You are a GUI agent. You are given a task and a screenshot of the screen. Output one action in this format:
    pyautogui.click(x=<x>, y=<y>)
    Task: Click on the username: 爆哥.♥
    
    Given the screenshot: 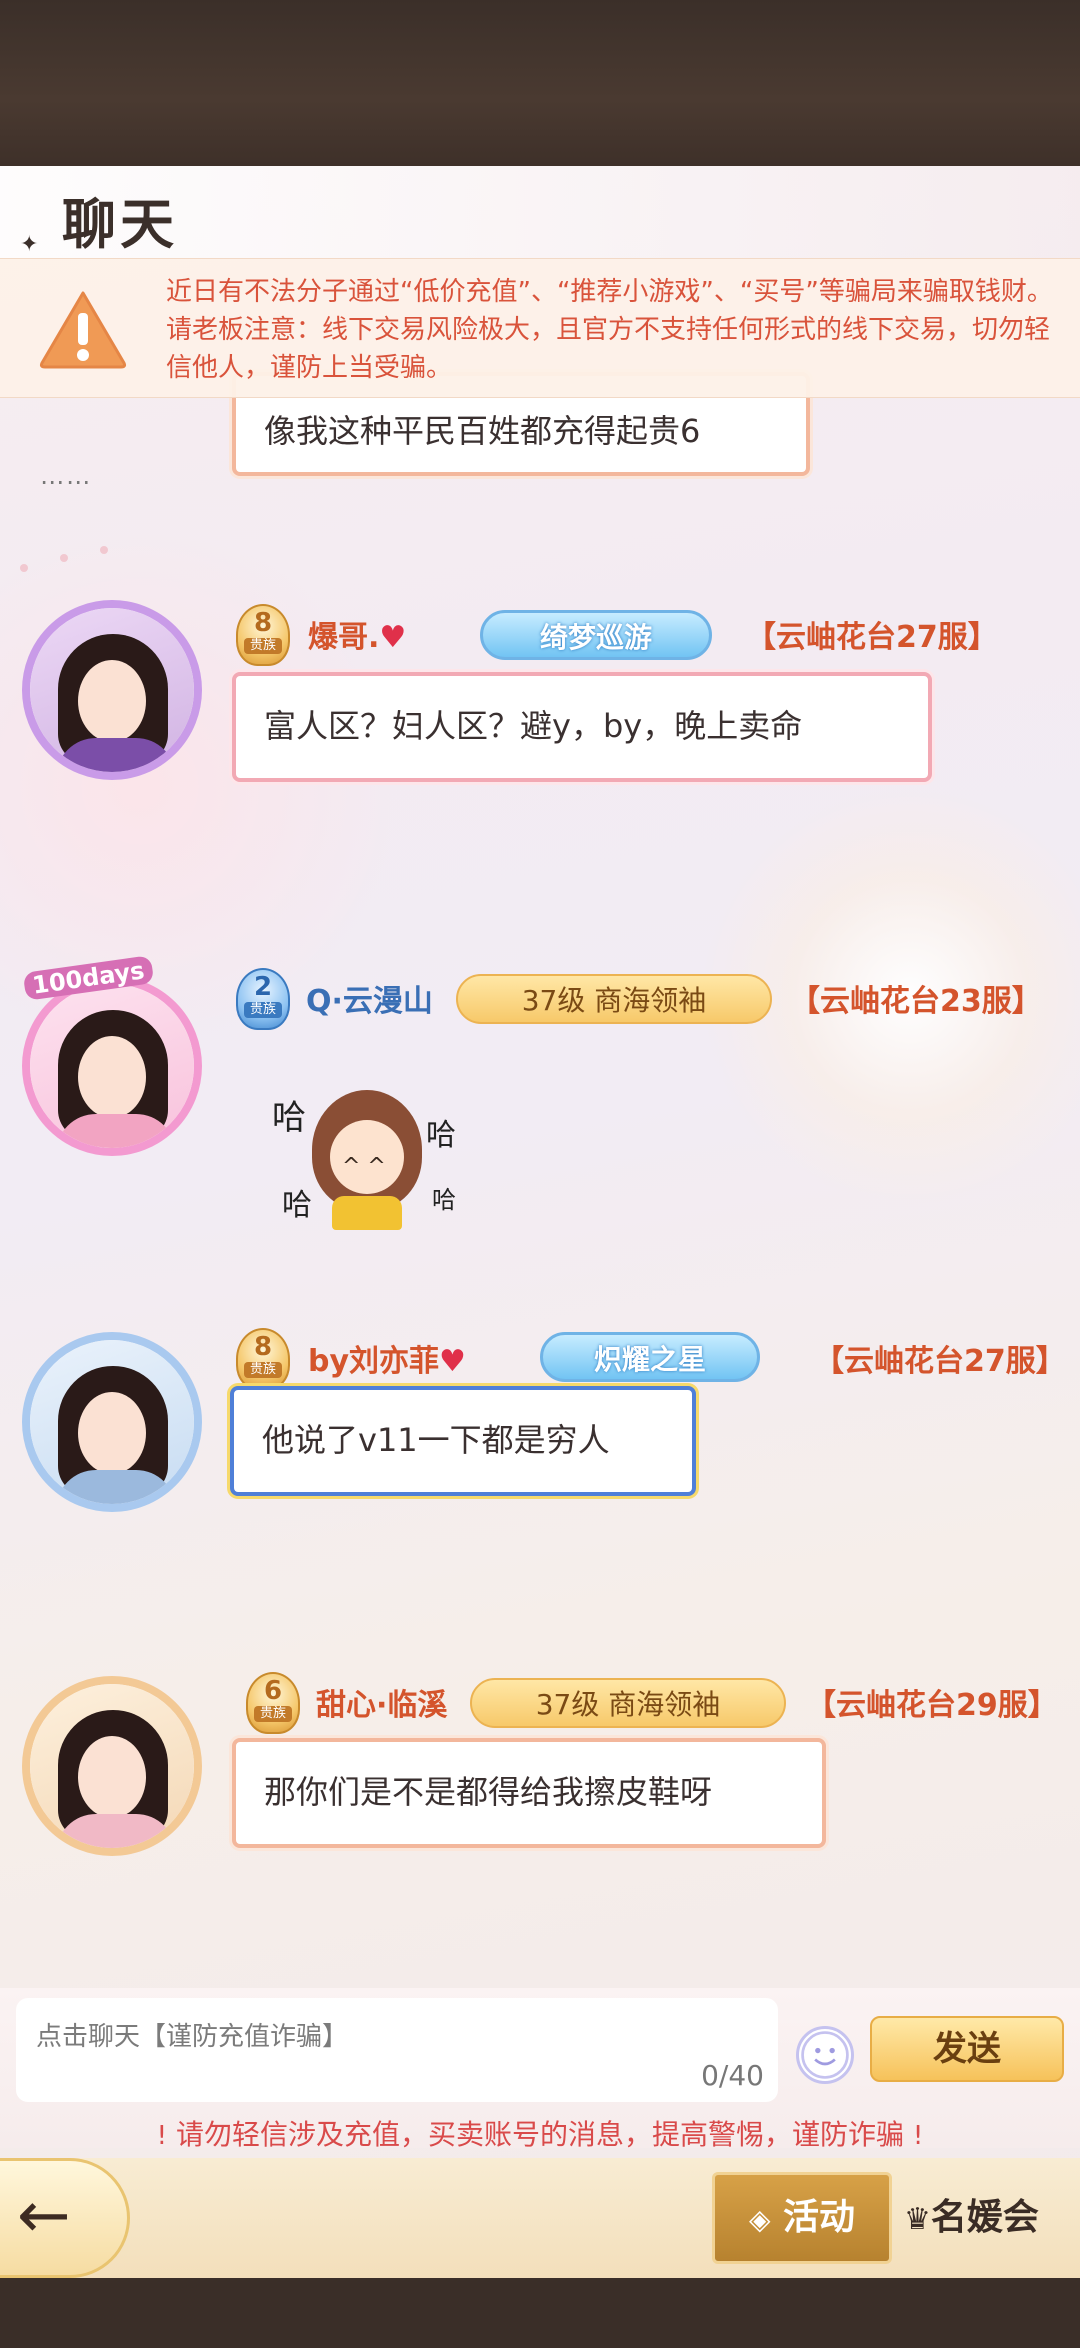 What is the action you would take?
    pyautogui.click(x=357, y=634)
    